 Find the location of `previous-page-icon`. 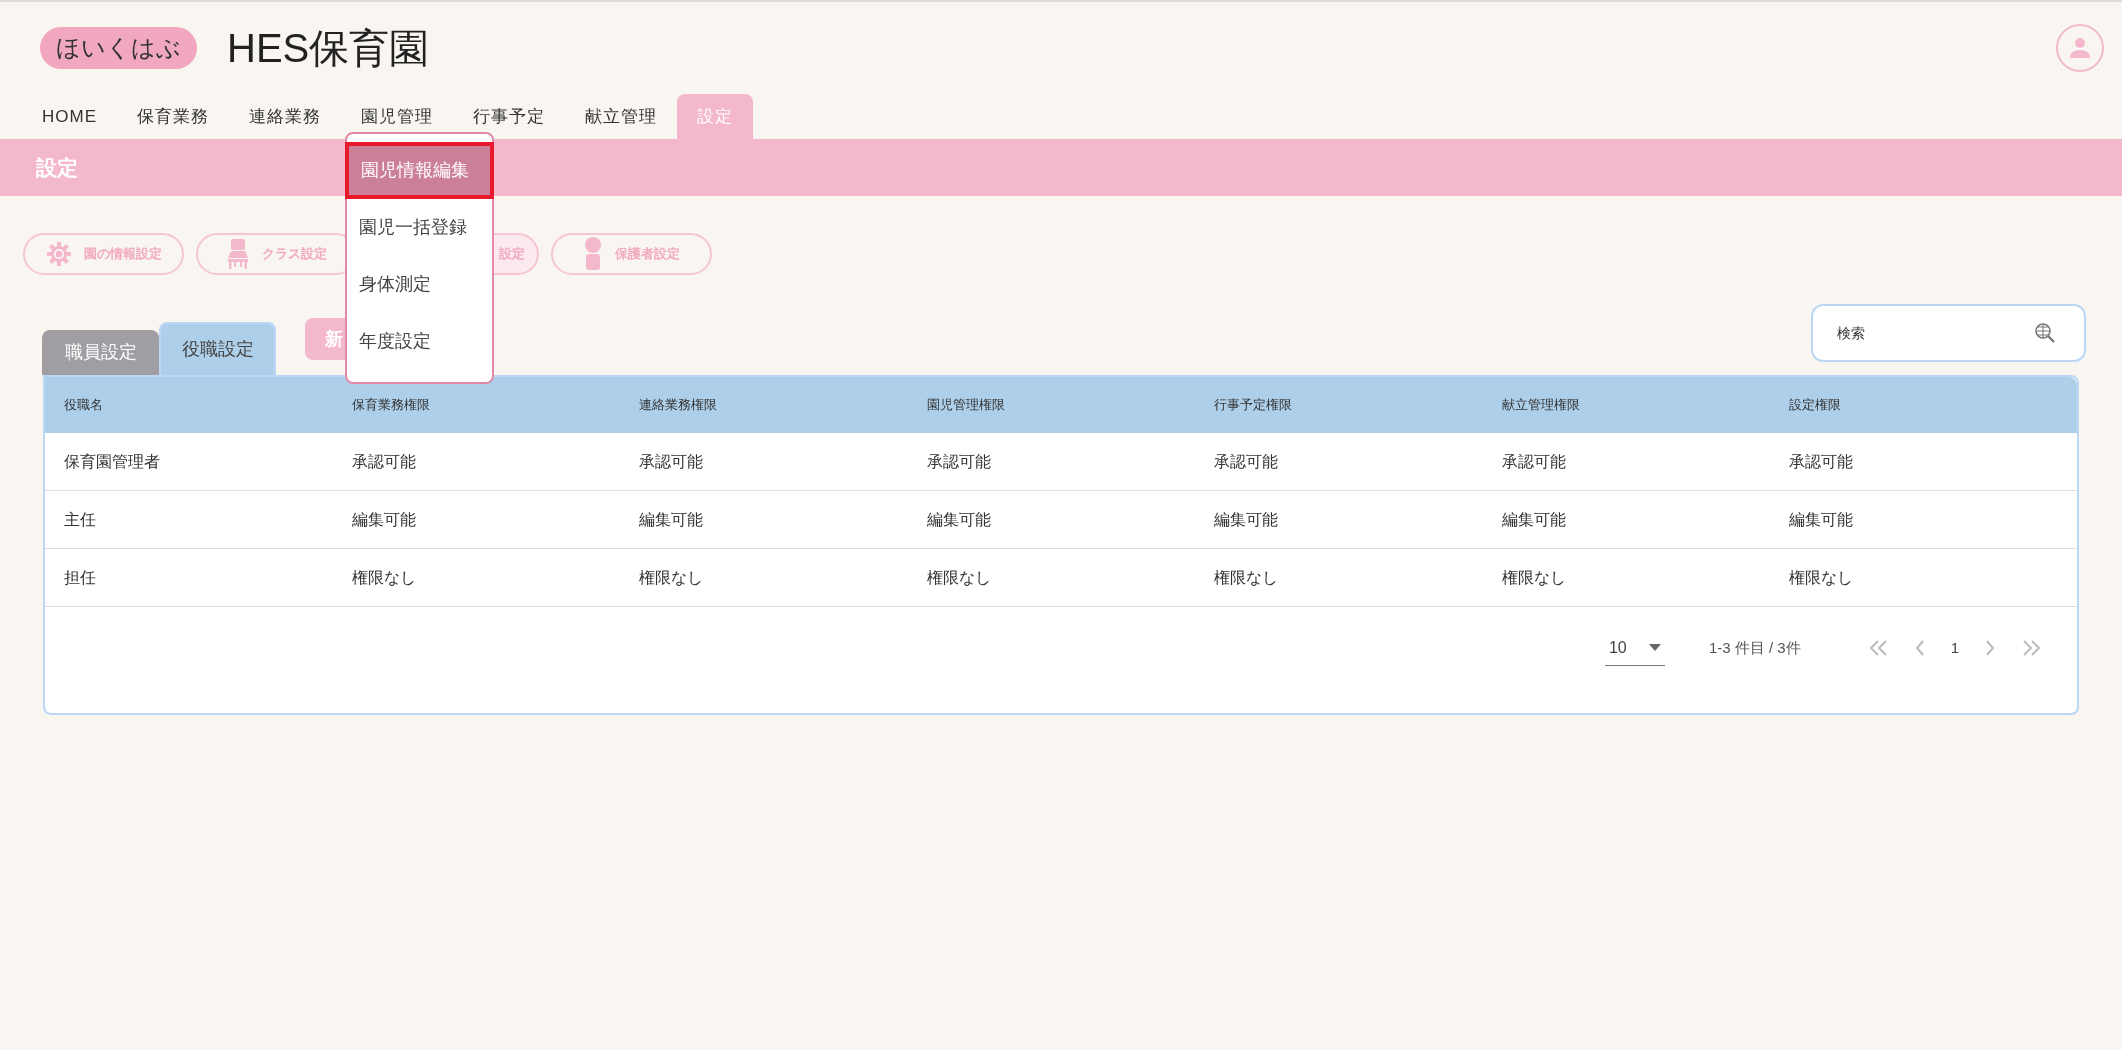

previous-page-icon is located at coordinates (1919, 648).